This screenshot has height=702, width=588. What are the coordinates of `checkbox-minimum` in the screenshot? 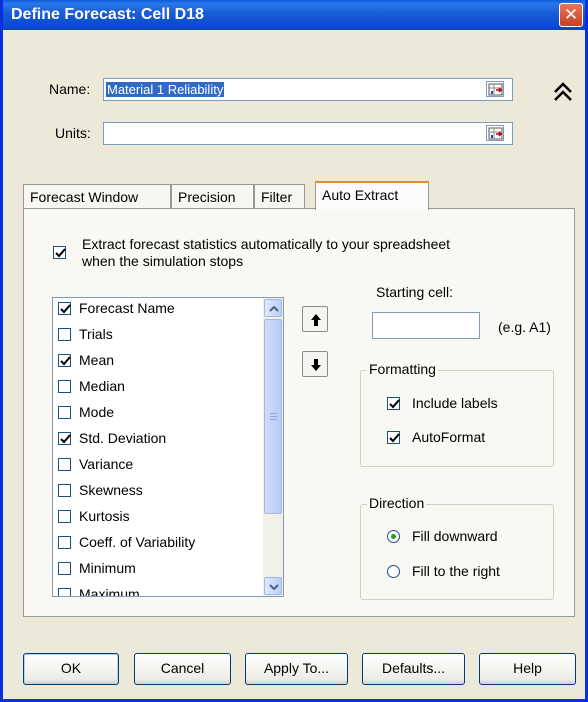 It's located at (64, 568).